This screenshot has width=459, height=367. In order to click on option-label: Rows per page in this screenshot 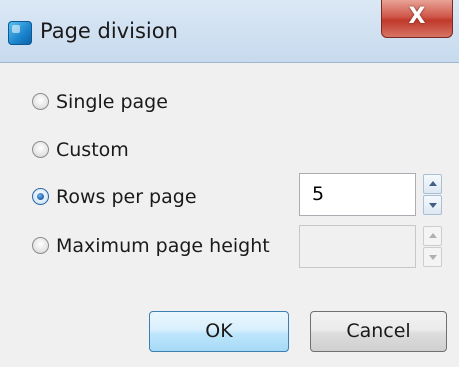, I will do `click(126, 197)`.